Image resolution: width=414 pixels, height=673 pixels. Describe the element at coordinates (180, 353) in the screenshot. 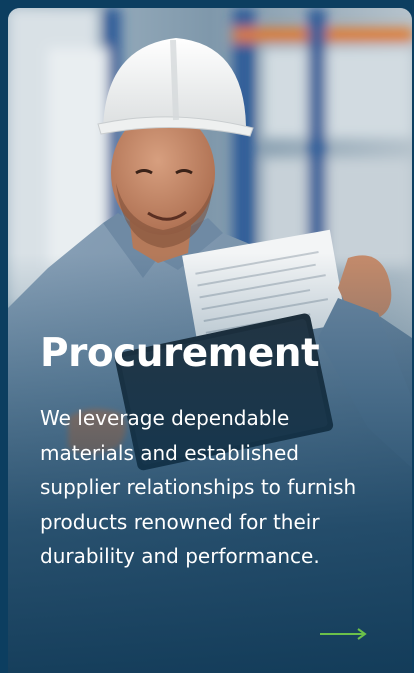

I see `card-title: Procurement` at that location.